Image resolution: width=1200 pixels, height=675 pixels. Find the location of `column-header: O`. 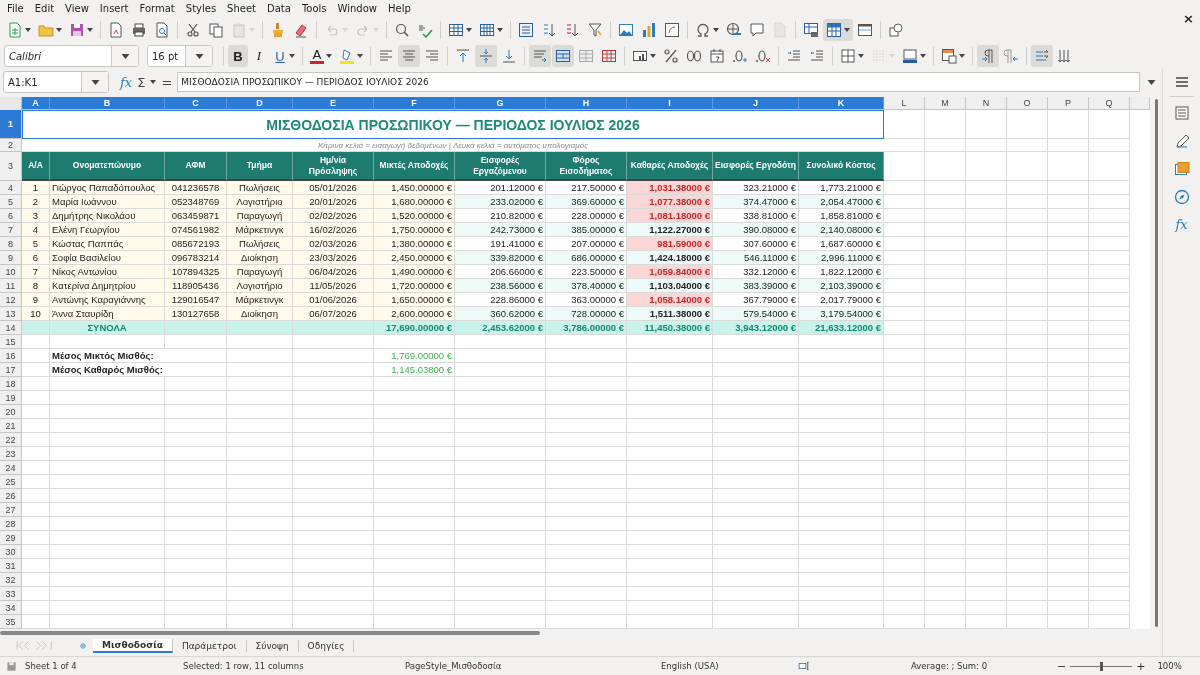

column-header: O is located at coordinates (1027, 103).